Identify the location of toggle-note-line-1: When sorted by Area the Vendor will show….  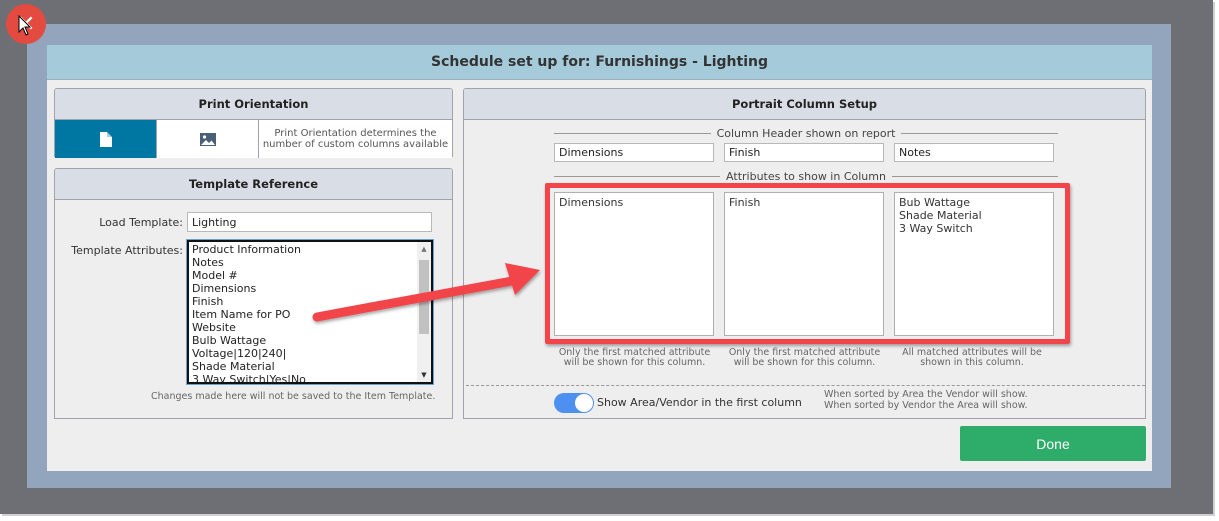
(926, 394).